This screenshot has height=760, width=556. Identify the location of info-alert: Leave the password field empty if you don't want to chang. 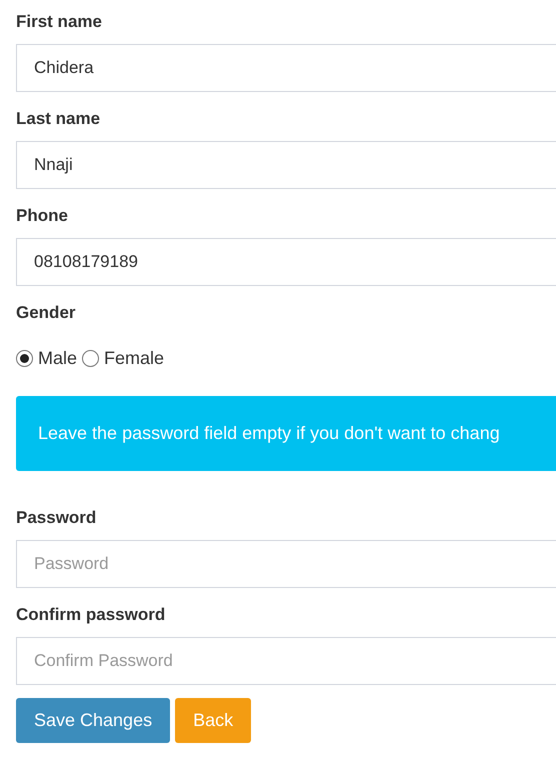
(286, 433).